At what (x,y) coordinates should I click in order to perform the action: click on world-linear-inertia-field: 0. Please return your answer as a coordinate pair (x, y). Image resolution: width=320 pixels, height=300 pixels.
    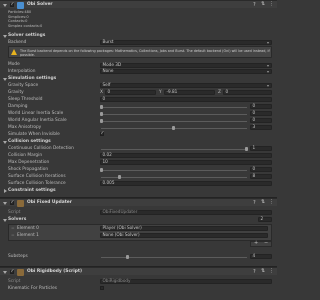
    Looking at the image, I should click on (261, 113).